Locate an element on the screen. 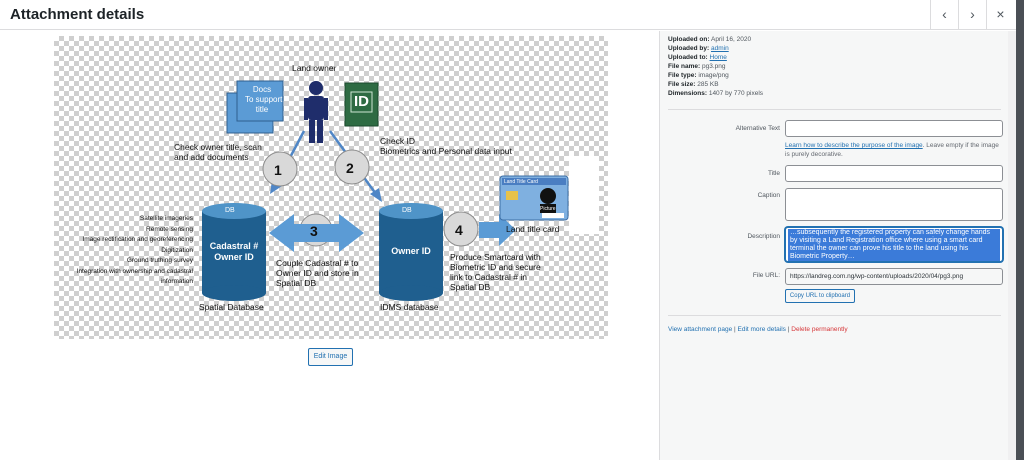 The width and height of the screenshot is (1024, 460). scrollbar is located at coordinates (1012, 245).